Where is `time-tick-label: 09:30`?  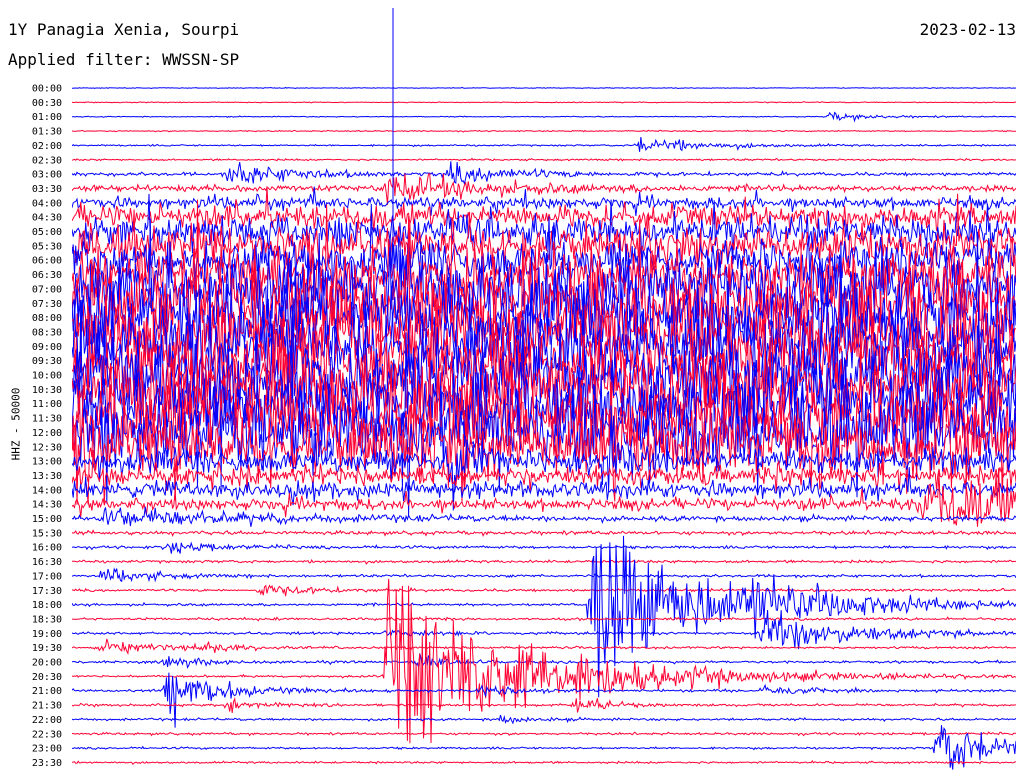
time-tick-label: 09:30 is located at coordinates (47, 361).